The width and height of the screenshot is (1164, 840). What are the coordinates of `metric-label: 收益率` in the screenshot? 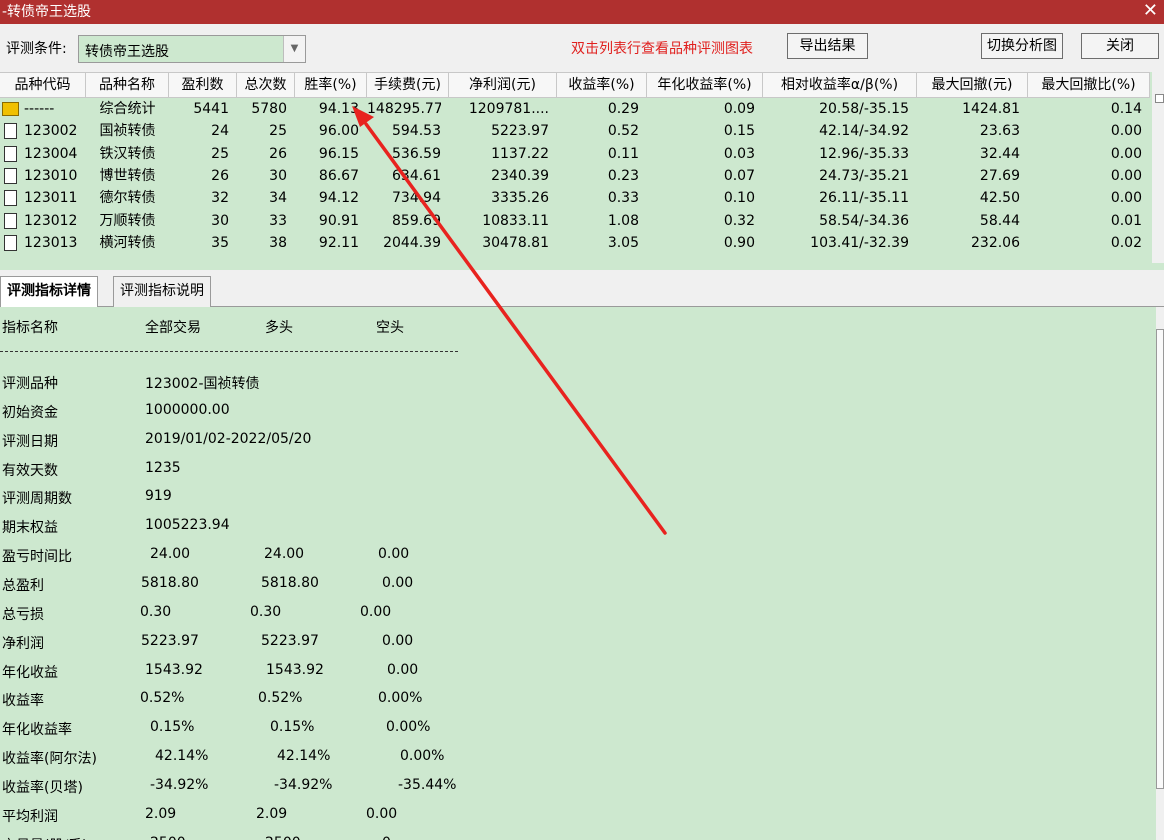 It's located at (23, 701).